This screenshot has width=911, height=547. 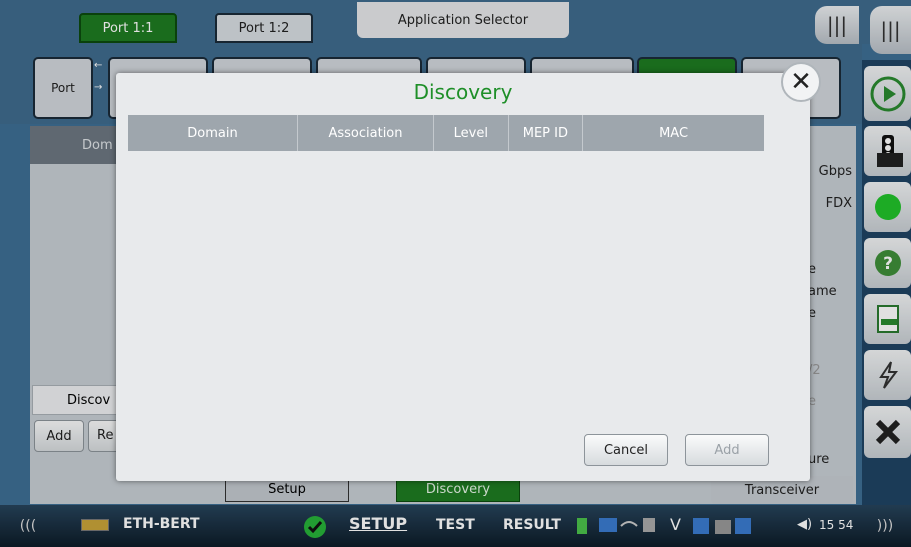 I want to click on table-header: Domain Association Level MEP ID MAC, so click(x=446, y=133).